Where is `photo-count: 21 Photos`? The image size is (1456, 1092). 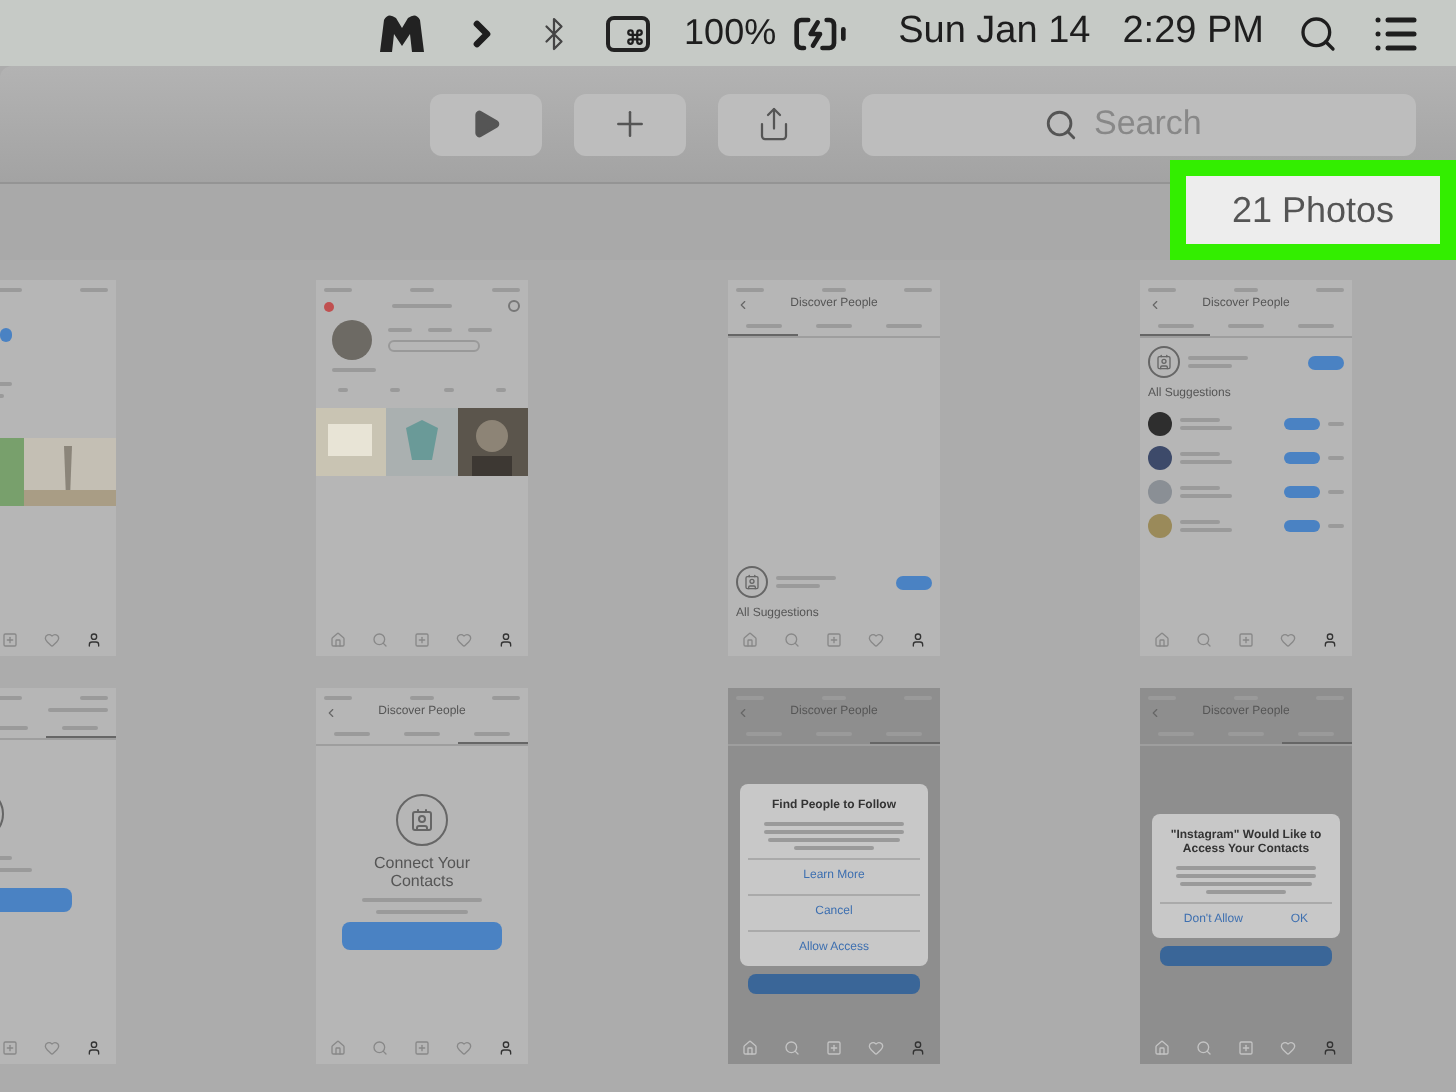 photo-count: 21 Photos is located at coordinates (1313, 210).